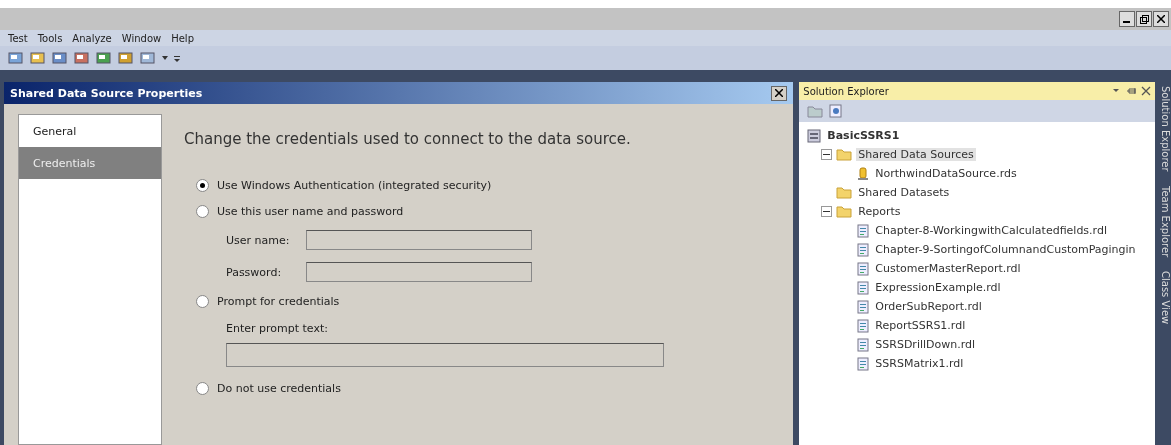  Describe the element at coordinates (846, 91) in the screenshot. I see `panel-title: Solution Explorer` at that location.